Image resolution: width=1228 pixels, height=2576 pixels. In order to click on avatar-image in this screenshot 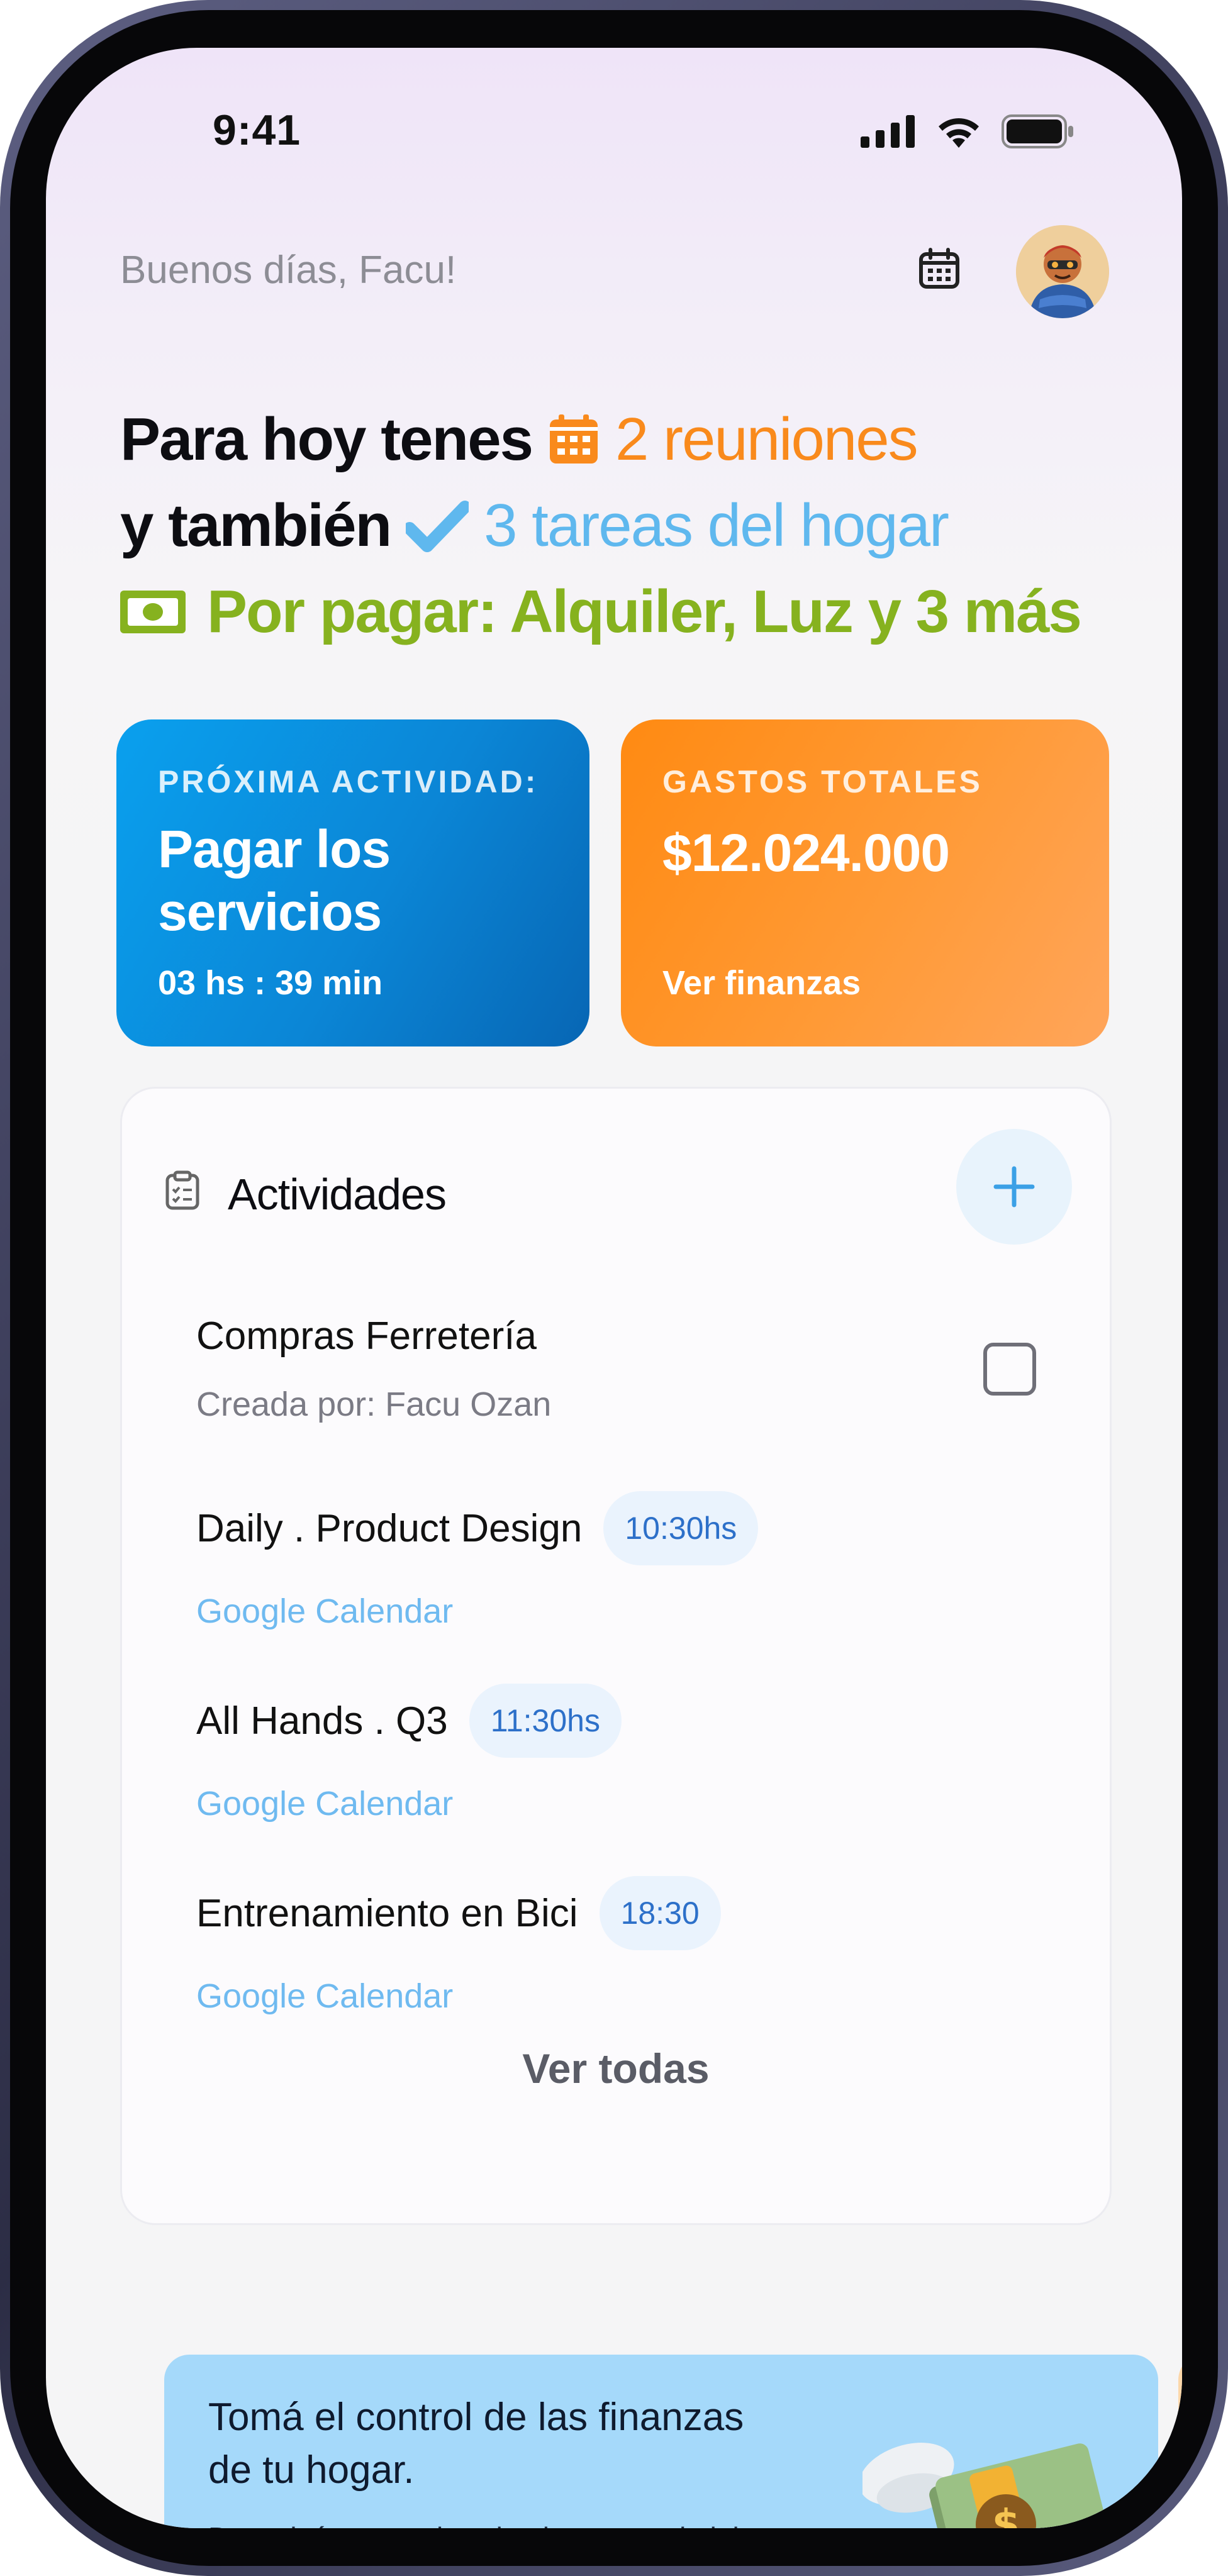, I will do `click(1062, 271)`.